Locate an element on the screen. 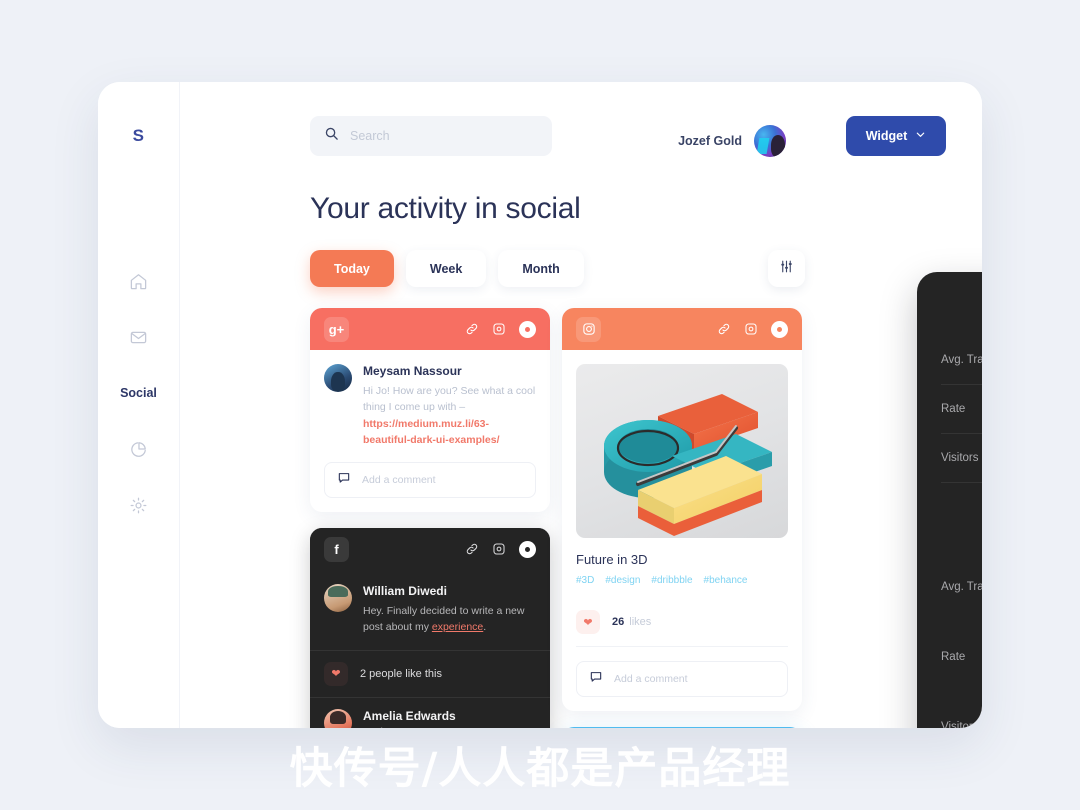 The height and width of the screenshot is (810, 1080). tag: #3D is located at coordinates (585, 580).